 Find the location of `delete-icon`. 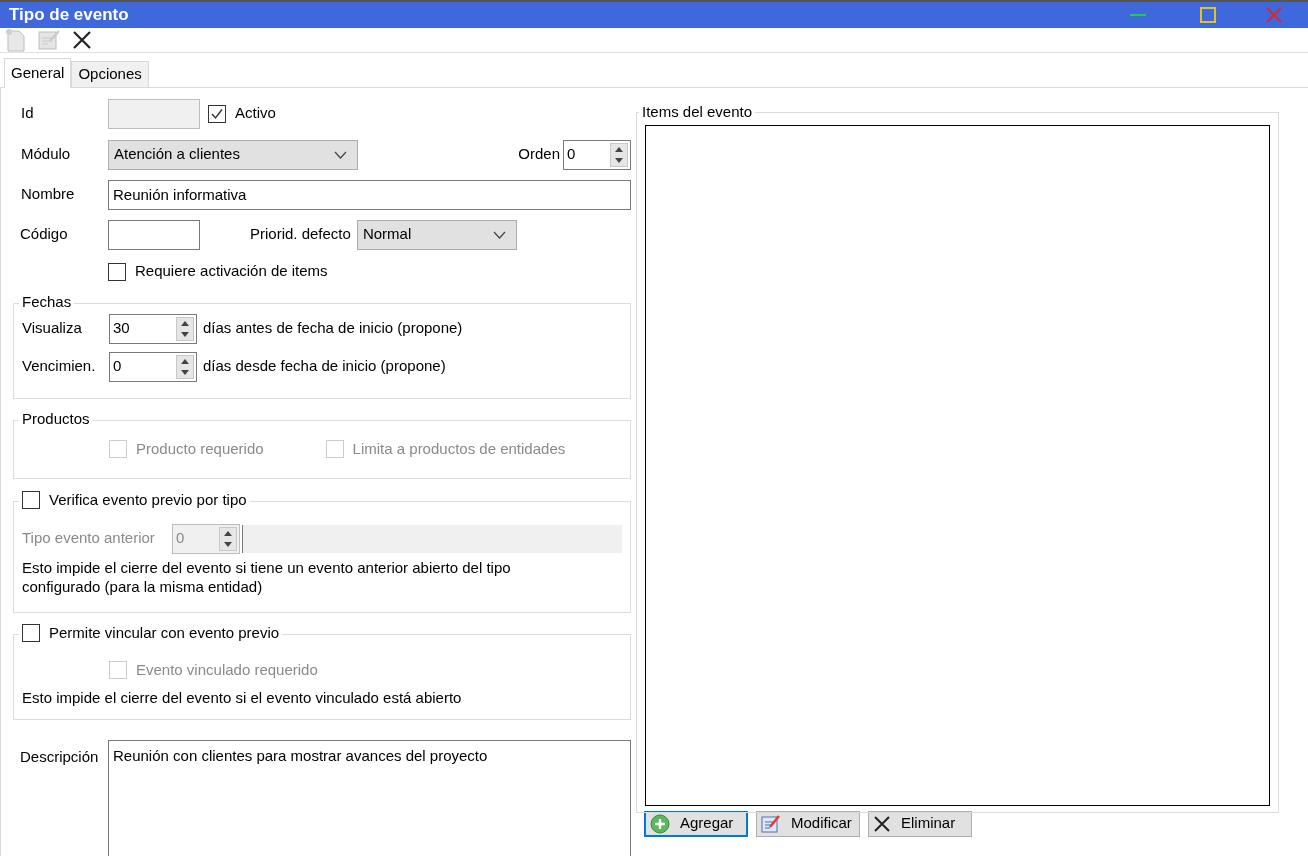

delete-icon is located at coordinates (82, 39).